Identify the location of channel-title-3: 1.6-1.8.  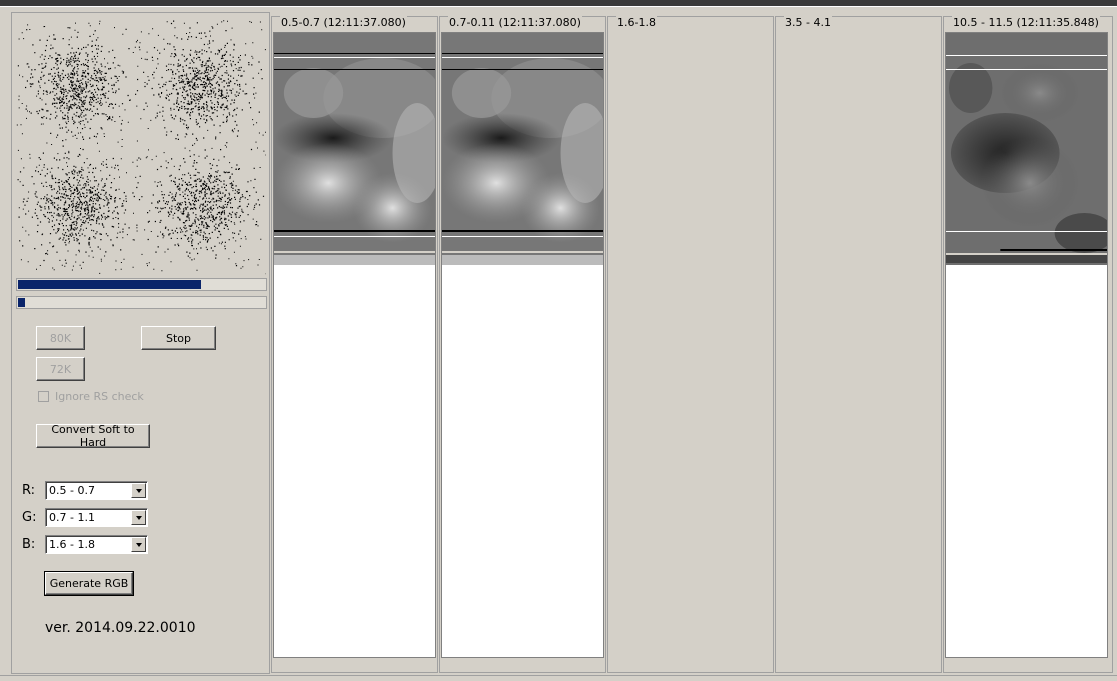
(636, 22).